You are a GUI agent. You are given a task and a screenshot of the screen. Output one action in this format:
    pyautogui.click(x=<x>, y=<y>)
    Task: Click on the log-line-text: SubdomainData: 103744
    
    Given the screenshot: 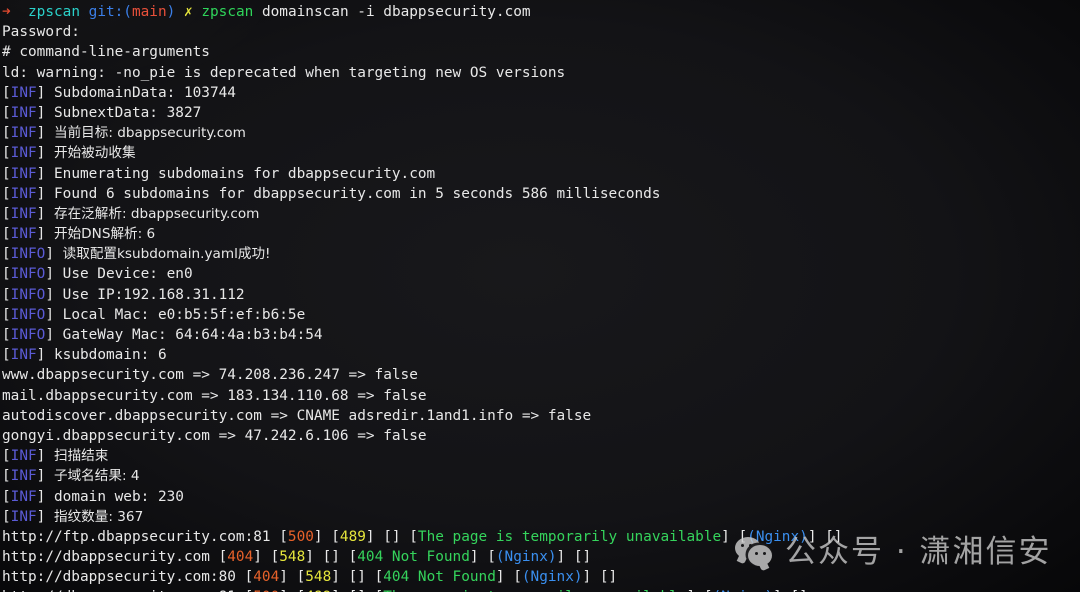 What is the action you would take?
    pyautogui.click(x=145, y=92)
    